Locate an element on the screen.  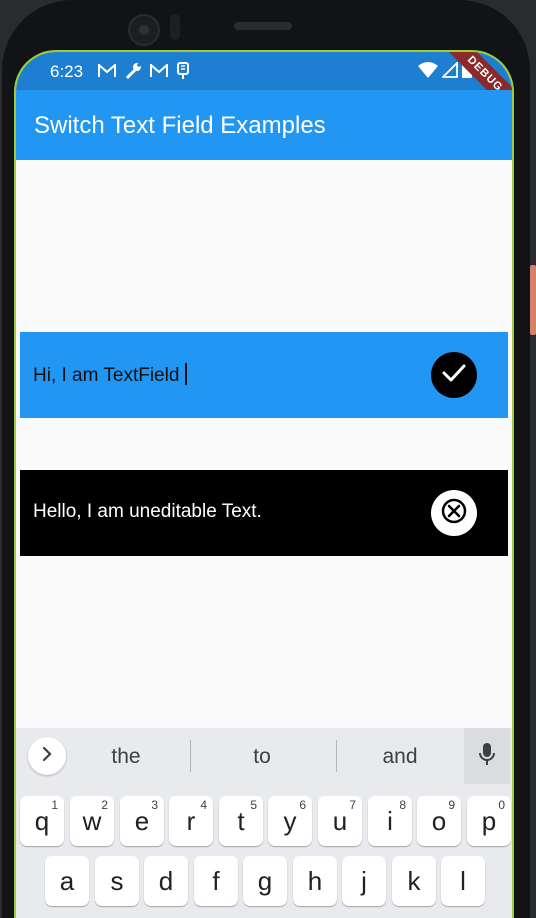
suggestion-2: to is located at coordinates (262, 757).